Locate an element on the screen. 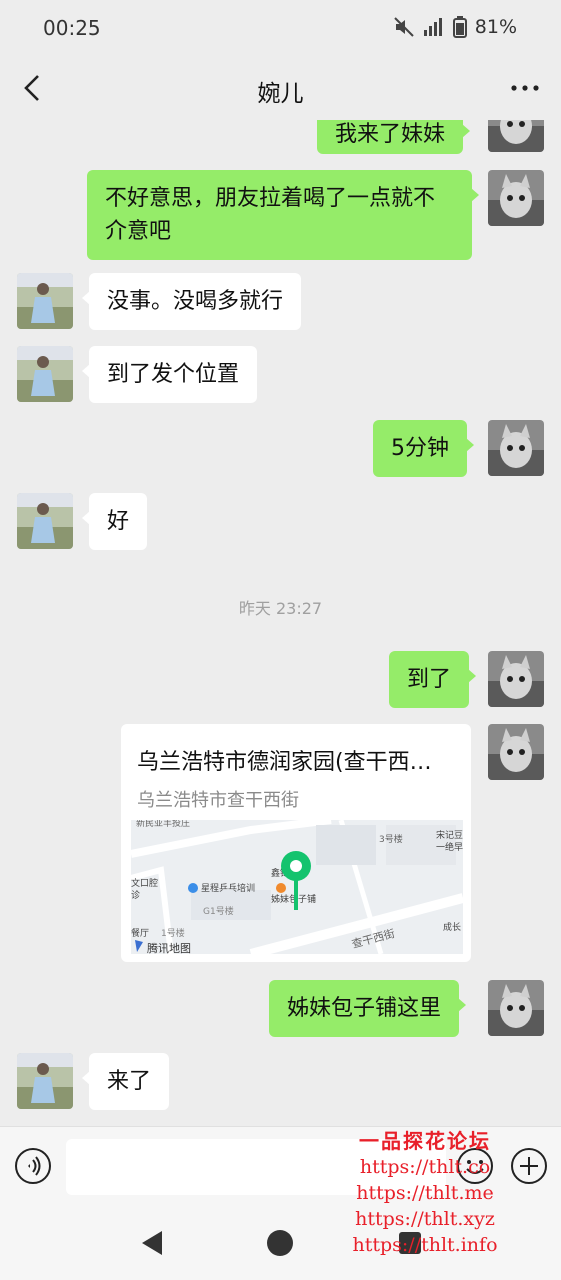  more-icon is located at coordinates (525, 88).